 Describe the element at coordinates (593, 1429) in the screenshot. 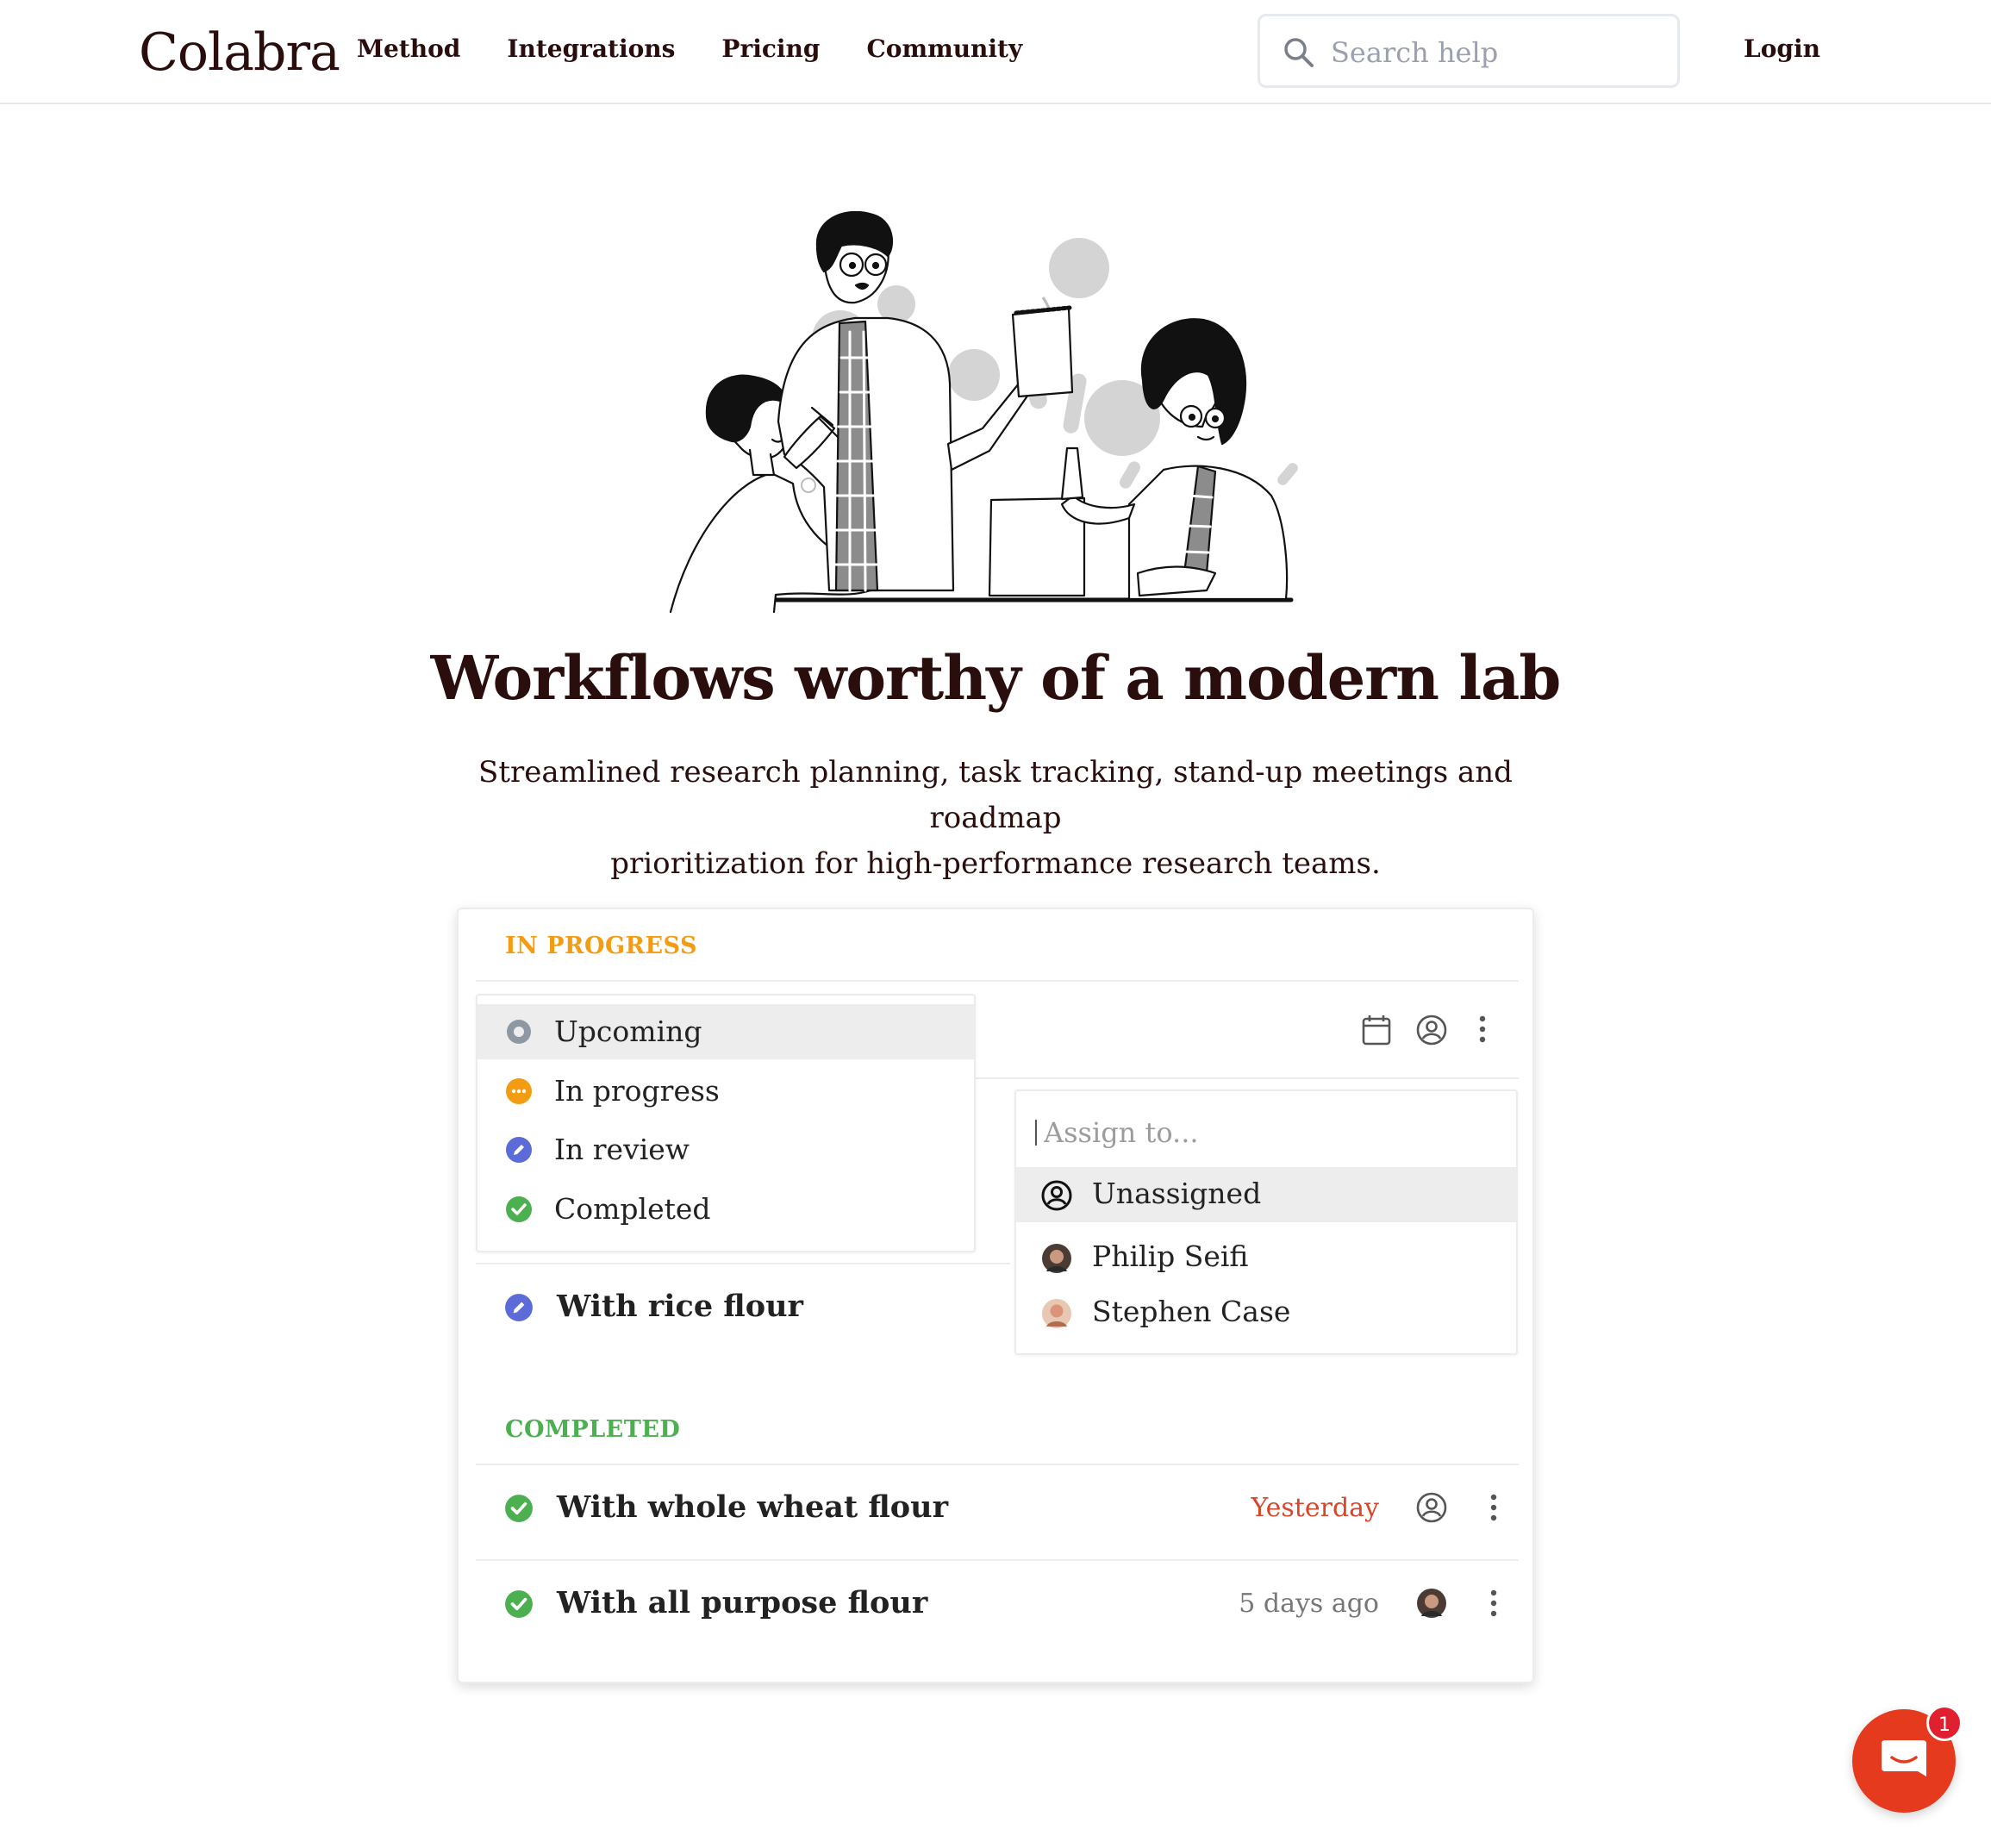

I see `completed-heading: COMPLETED` at that location.